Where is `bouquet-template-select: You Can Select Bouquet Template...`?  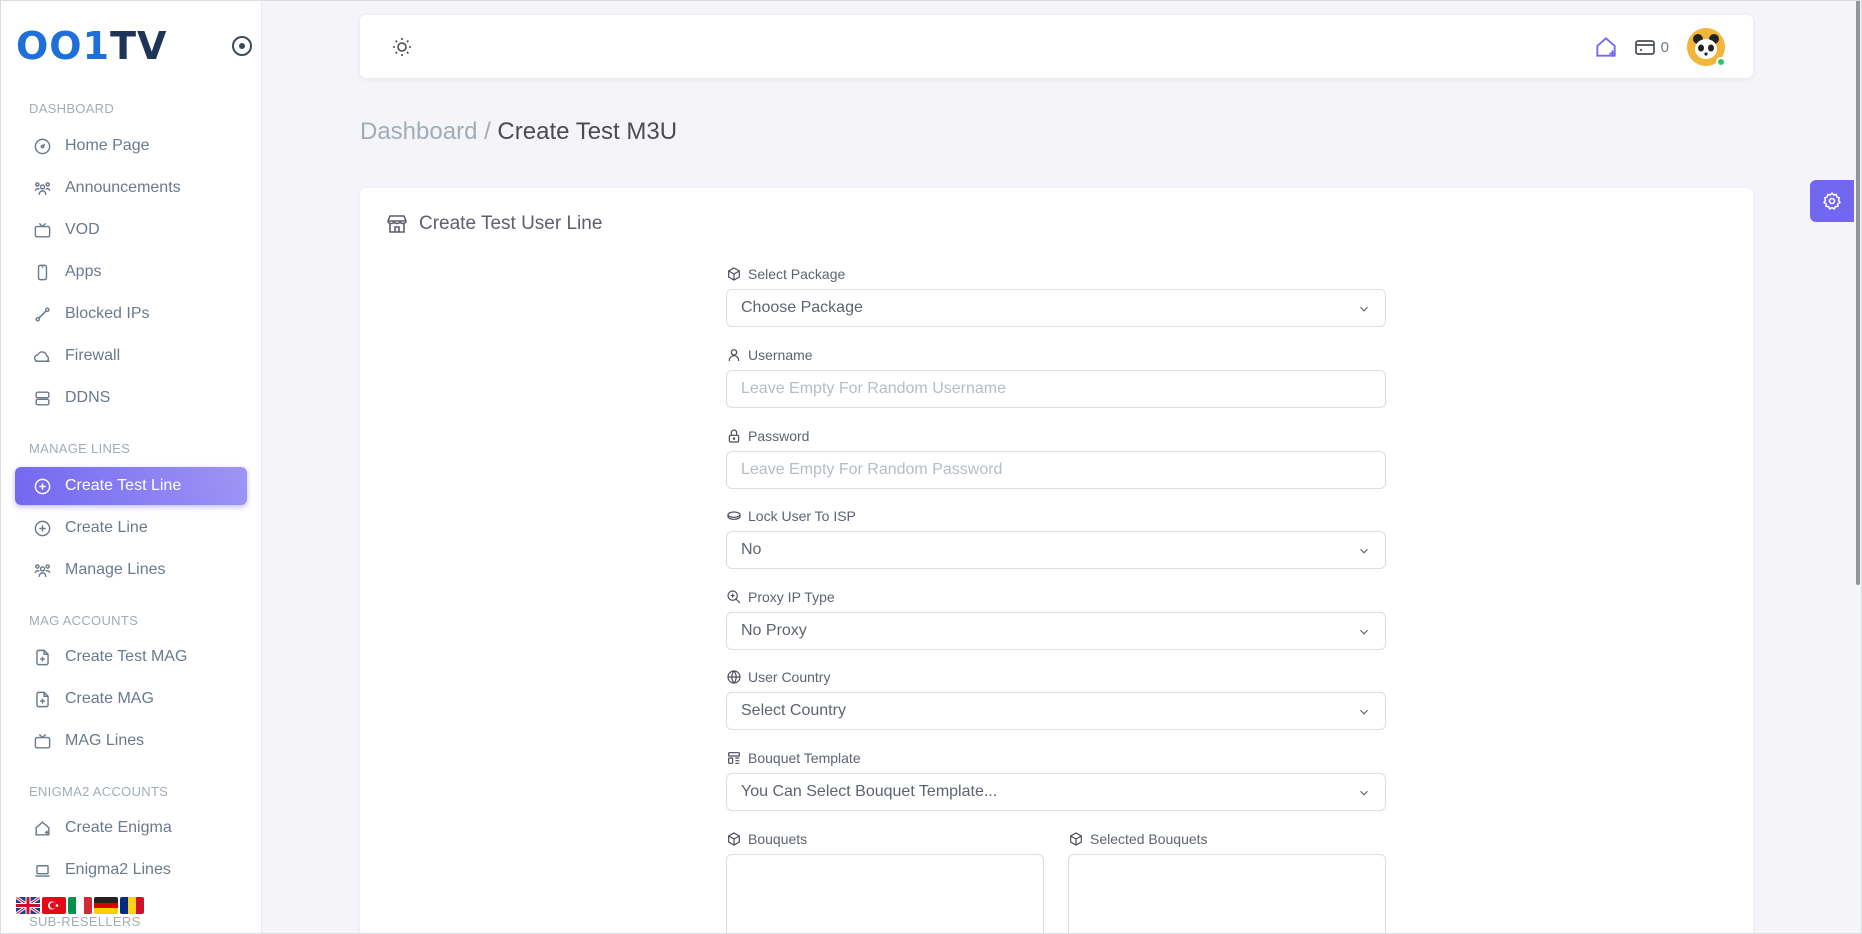 bouquet-template-select: You Can Select Bouquet Template... is located at coordinates (1056, 792).